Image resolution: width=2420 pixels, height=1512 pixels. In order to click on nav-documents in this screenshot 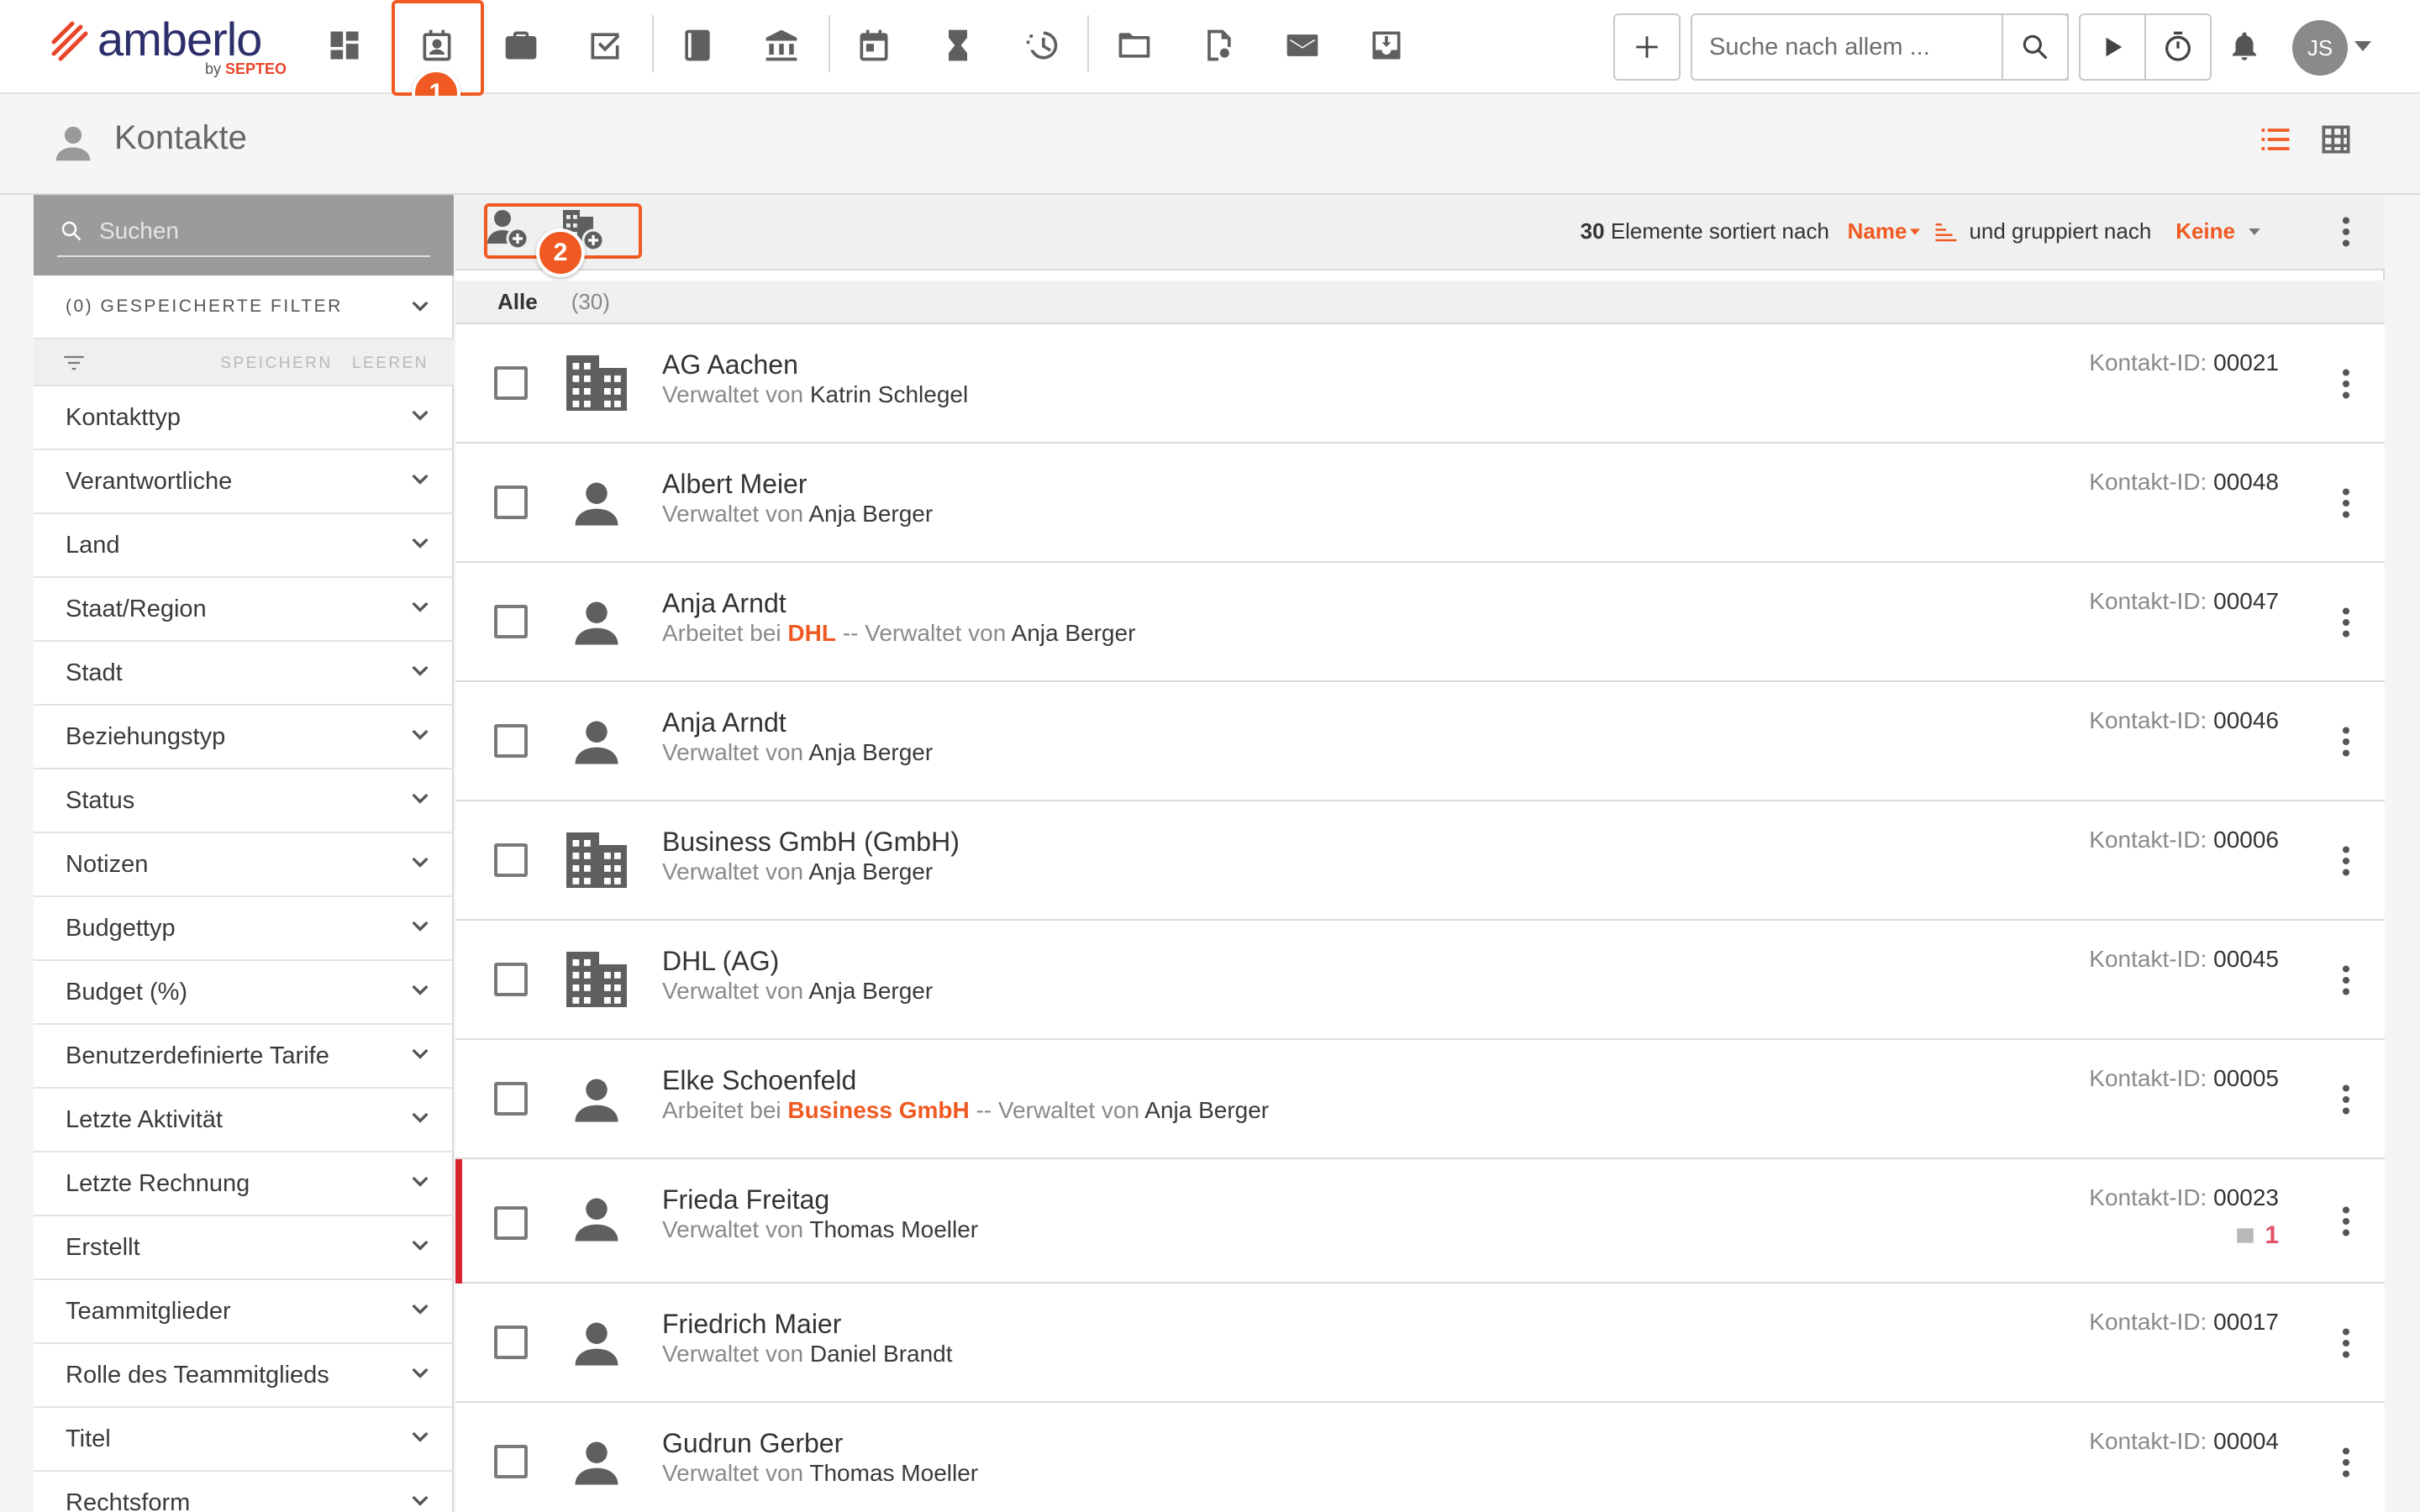, I will do `click(1134, 45)`.